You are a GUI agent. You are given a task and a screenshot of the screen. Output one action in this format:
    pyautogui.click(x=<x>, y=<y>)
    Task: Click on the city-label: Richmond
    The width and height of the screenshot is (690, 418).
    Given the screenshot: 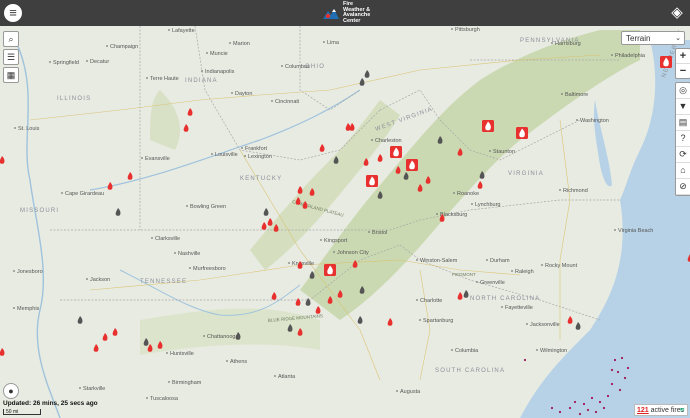 What is the action you would take?
    pyautogui.click(x=575, y=191)
    